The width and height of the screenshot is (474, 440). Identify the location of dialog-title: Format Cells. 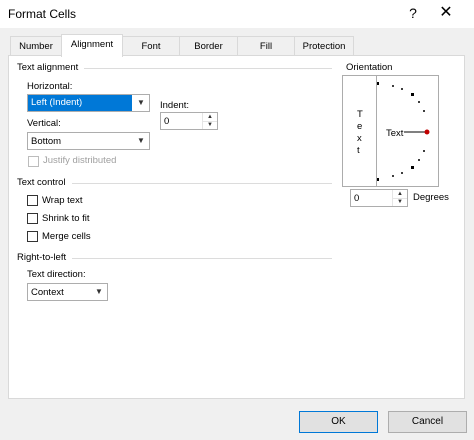
(42, 14).